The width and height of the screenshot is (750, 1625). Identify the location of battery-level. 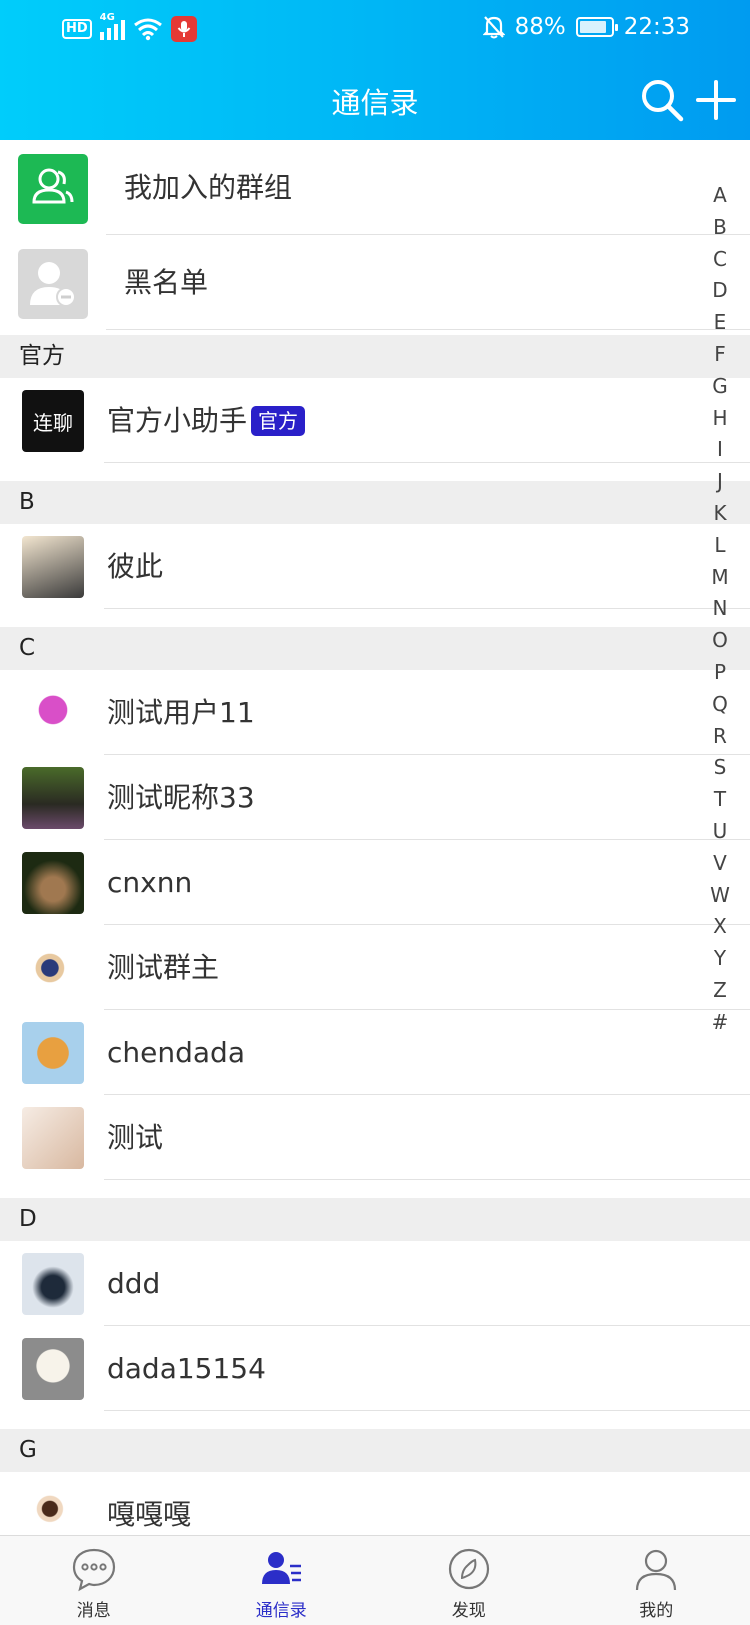
(593, 27).